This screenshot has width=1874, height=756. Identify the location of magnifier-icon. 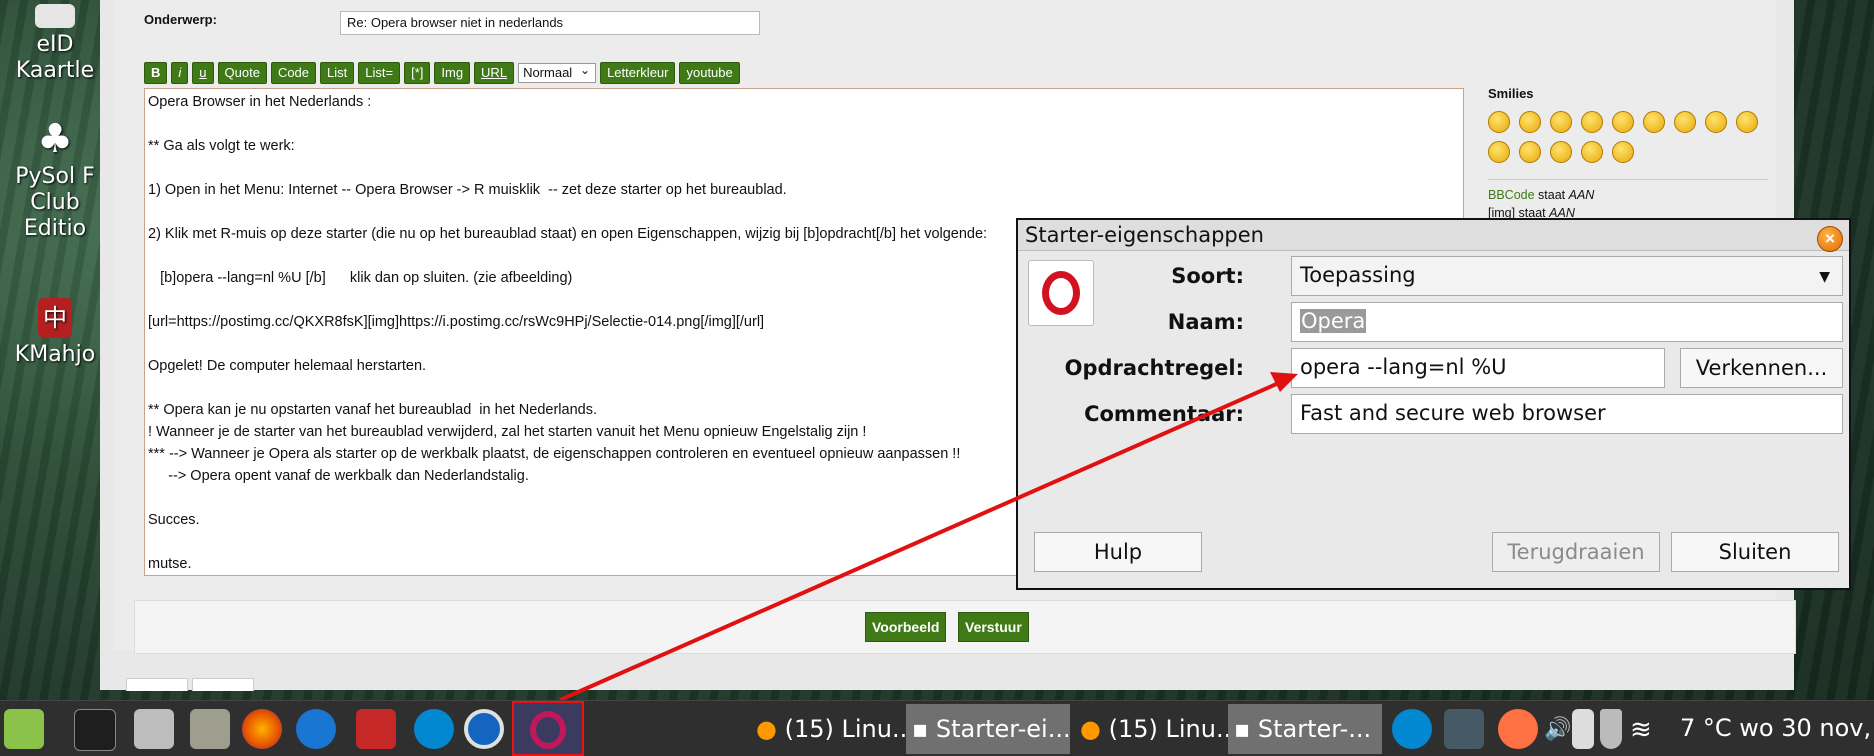
(55, 16).